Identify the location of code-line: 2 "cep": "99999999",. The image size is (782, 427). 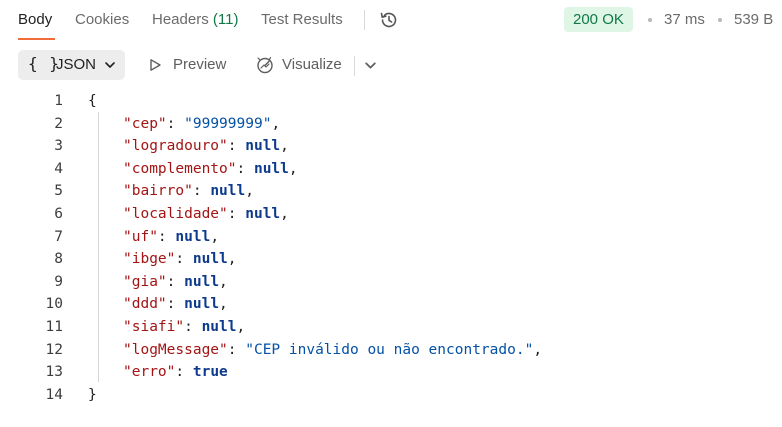
(391, 124).